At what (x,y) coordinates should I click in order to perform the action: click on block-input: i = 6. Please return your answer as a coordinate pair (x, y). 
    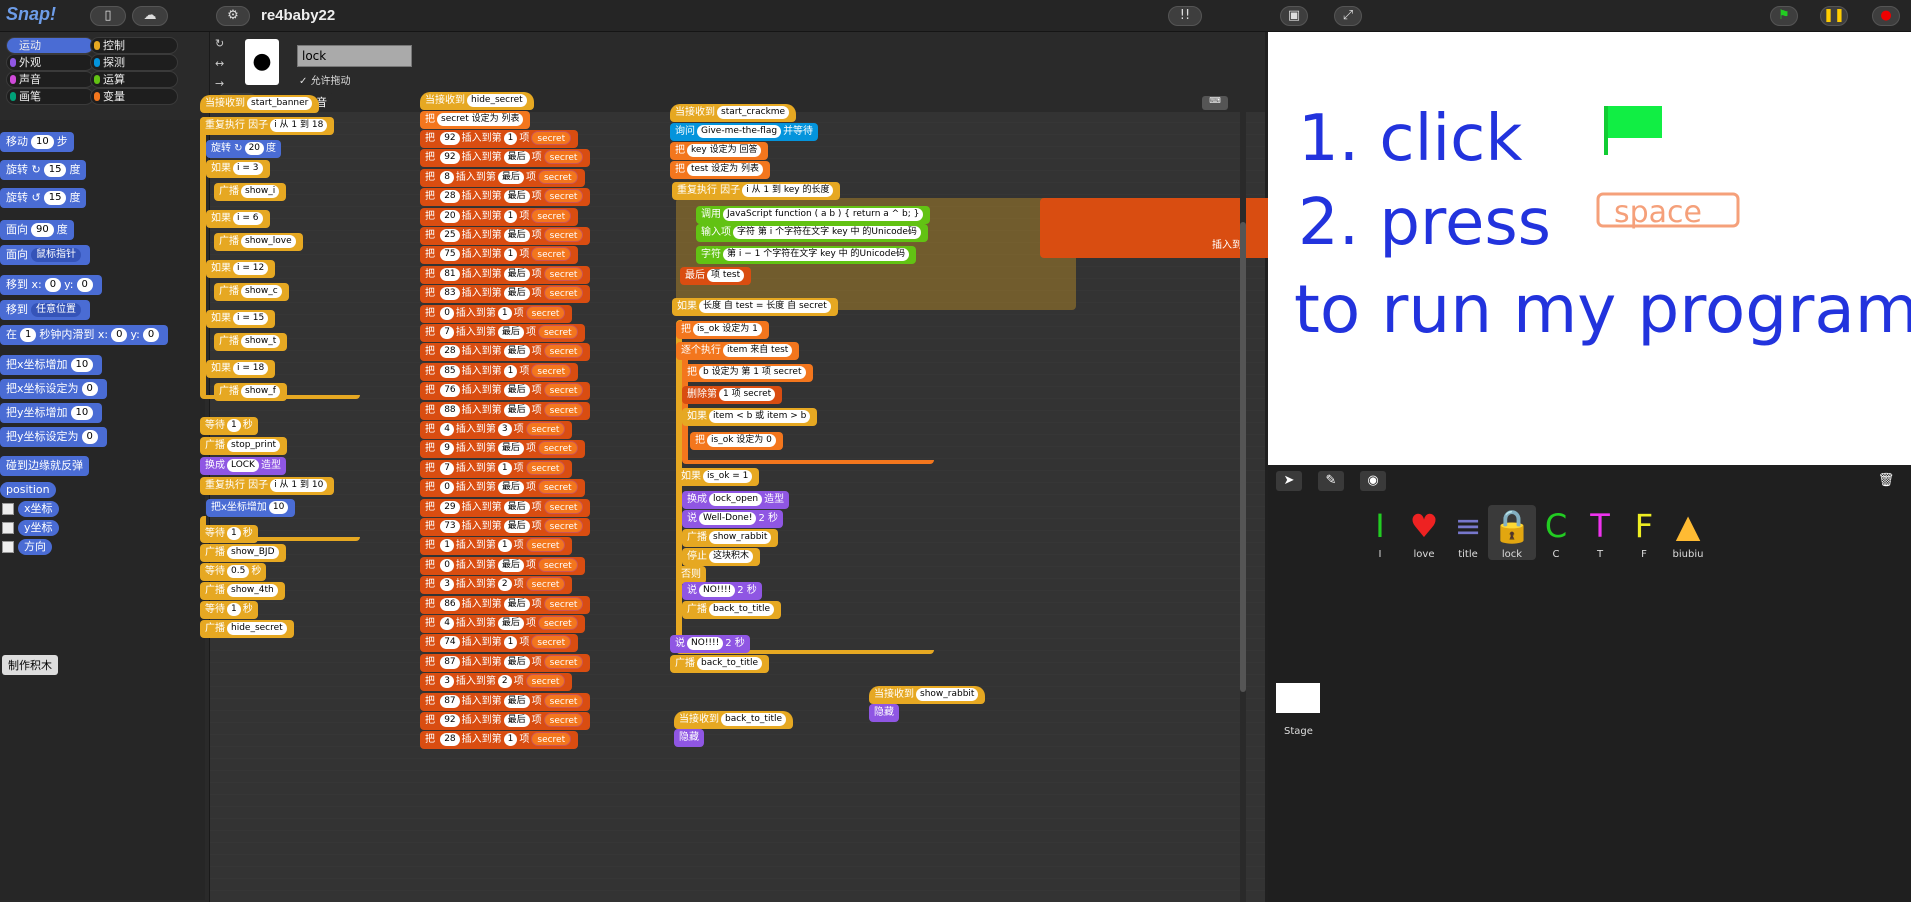
    Looking at the image, I should click on (248, 218).